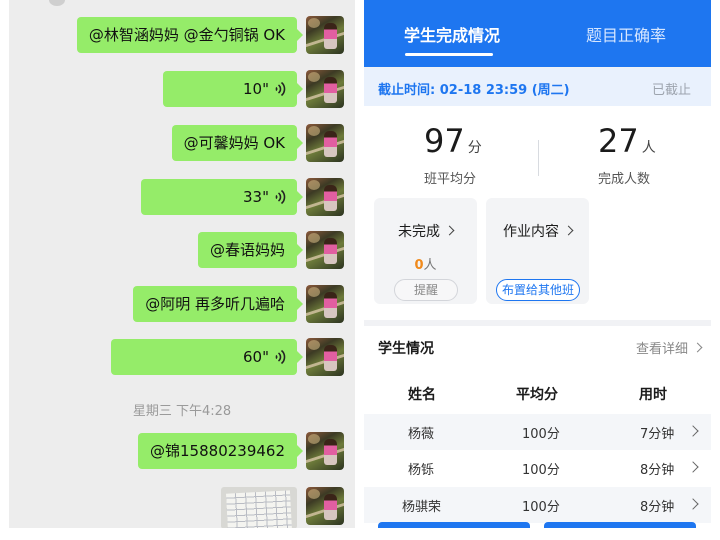 Image resolution: width=720 pixels, height=540 pixels. I want to click on message-5: @春语妈妈, so click(182, 251).